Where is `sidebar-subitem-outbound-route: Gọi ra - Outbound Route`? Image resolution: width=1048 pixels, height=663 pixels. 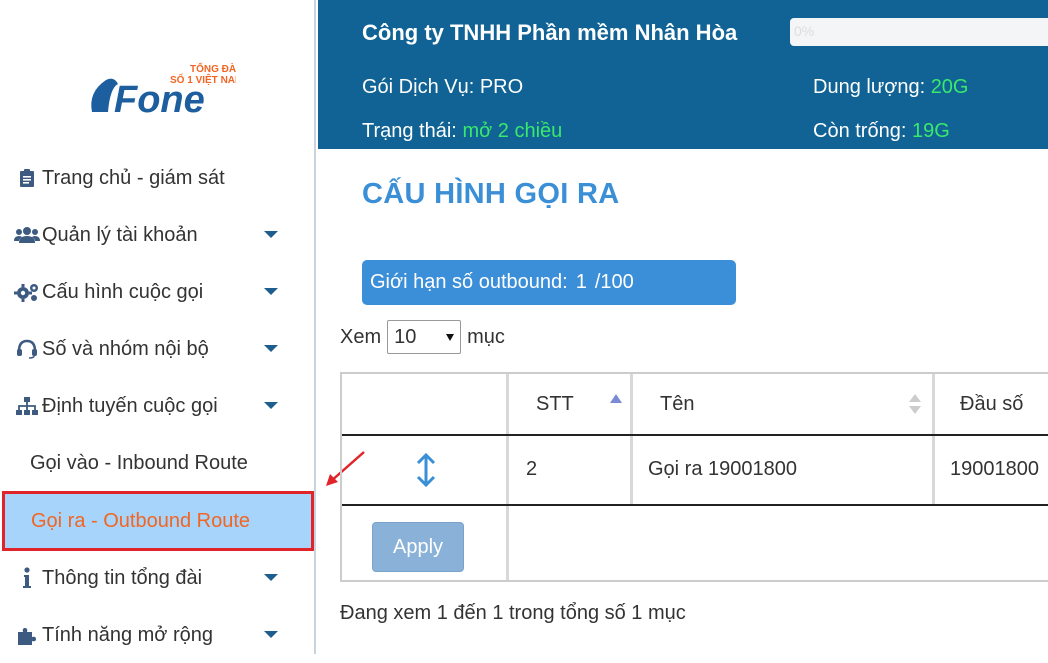 sidebar-subitem-outbound-route: Gọi ra - Outbound Route is located at coordinates (158, 521).